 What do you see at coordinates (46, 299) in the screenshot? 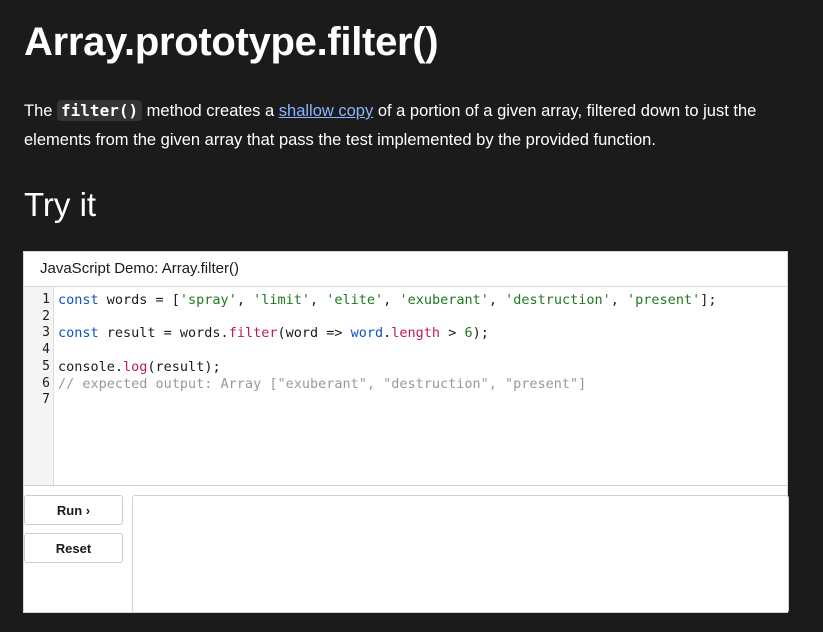
I see `line-number: 1` at bounding box center [46, 299].